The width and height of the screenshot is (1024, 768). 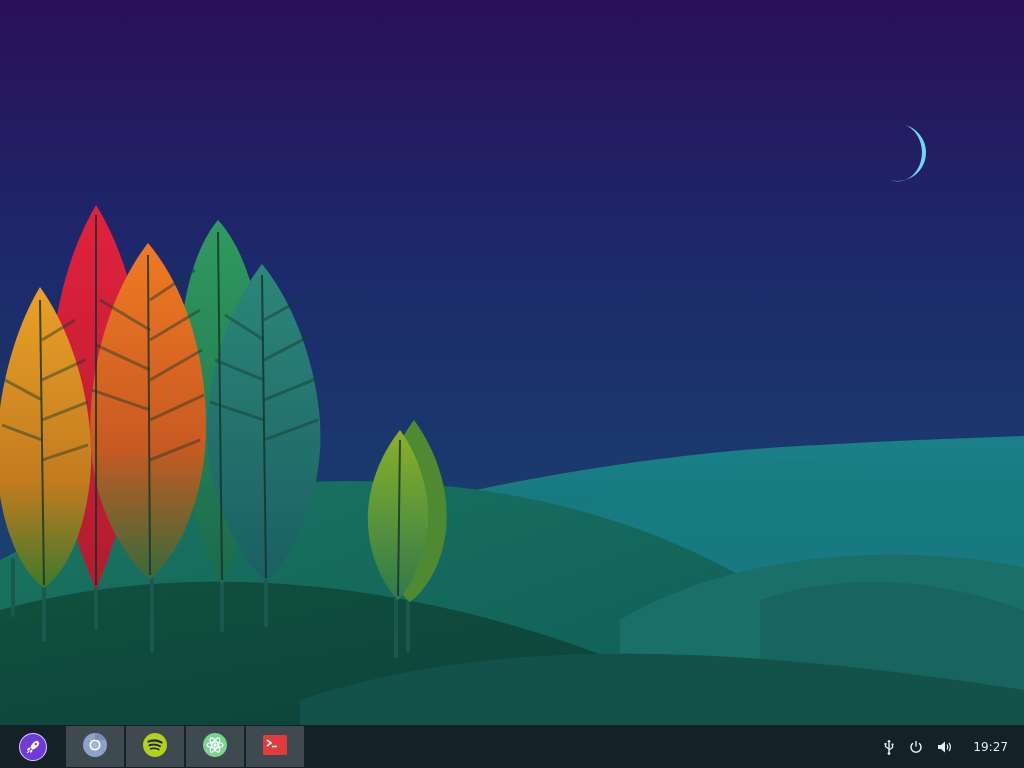 I want to click on rocket-launcher-icon, so click(x=33, y=746).